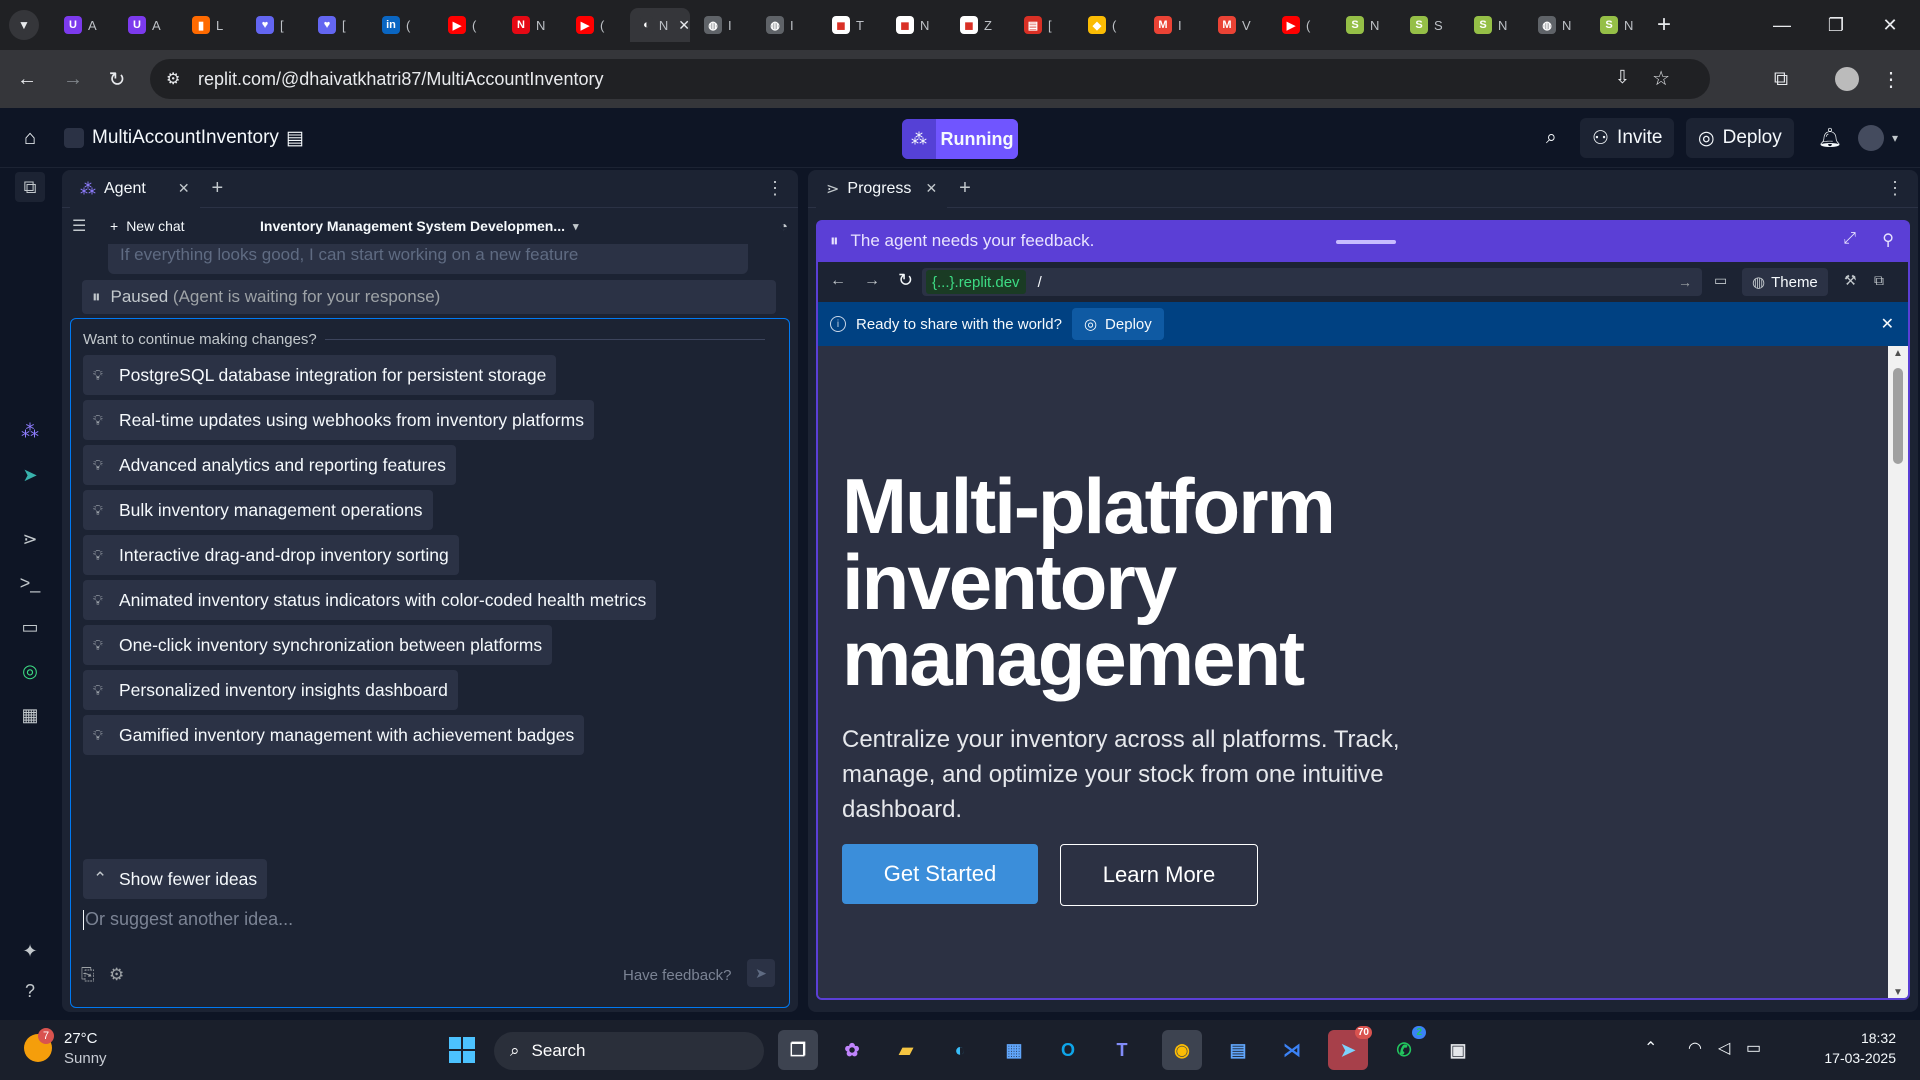 The width and height of the screenshot is (1920, 1080). What do you see at coordinates (79, 226) in the screenshot?
I see `chat-history-button: ☰` at bounding box center [79, 226].